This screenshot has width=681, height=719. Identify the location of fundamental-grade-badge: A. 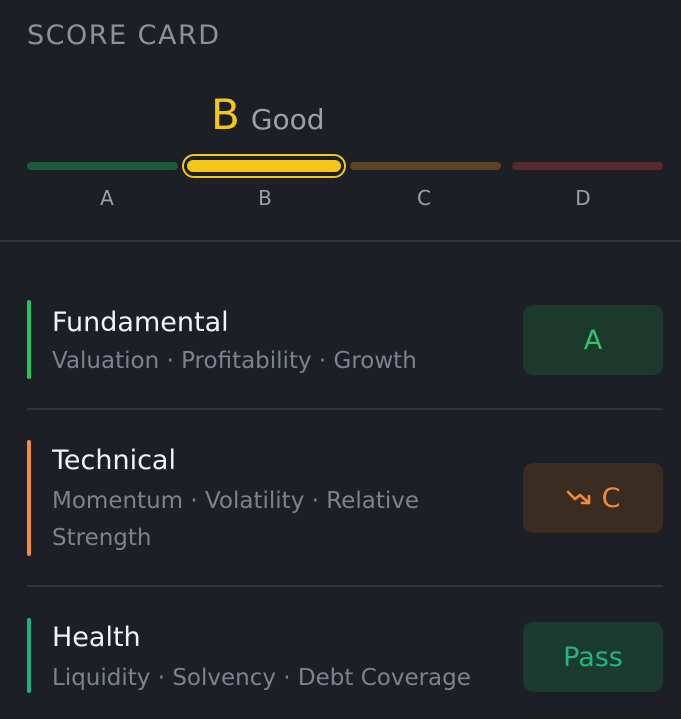
(593, 340).